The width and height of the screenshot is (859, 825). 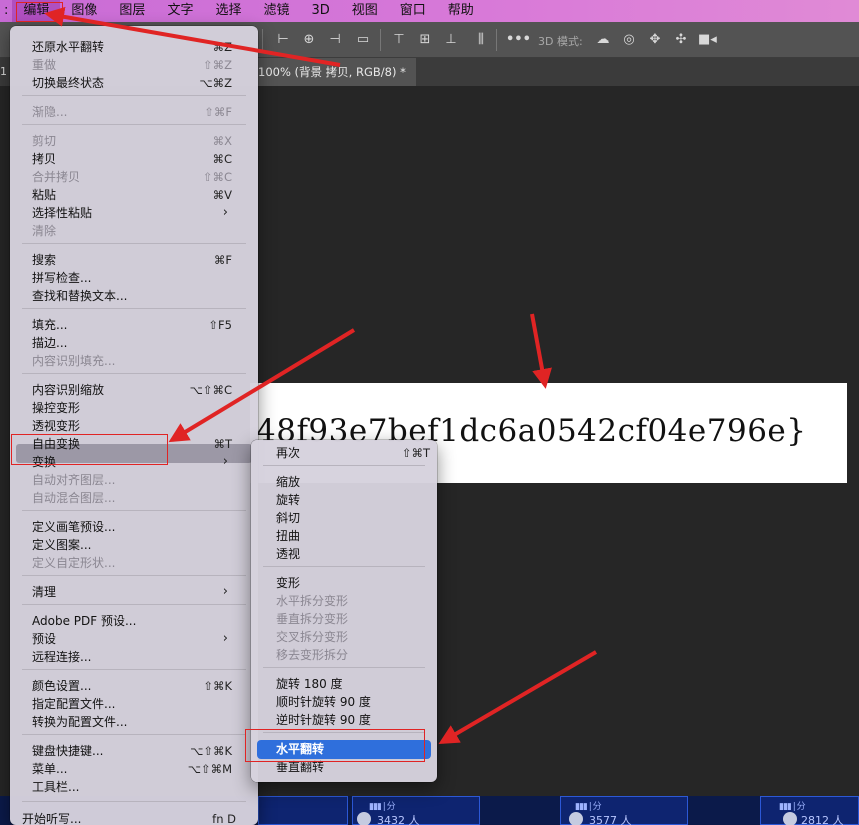 What do you see at coordinates (351, 554) in the screenshot?
I see `transform-menu-item-perspective: 透视` at bounding box center [351, 554].